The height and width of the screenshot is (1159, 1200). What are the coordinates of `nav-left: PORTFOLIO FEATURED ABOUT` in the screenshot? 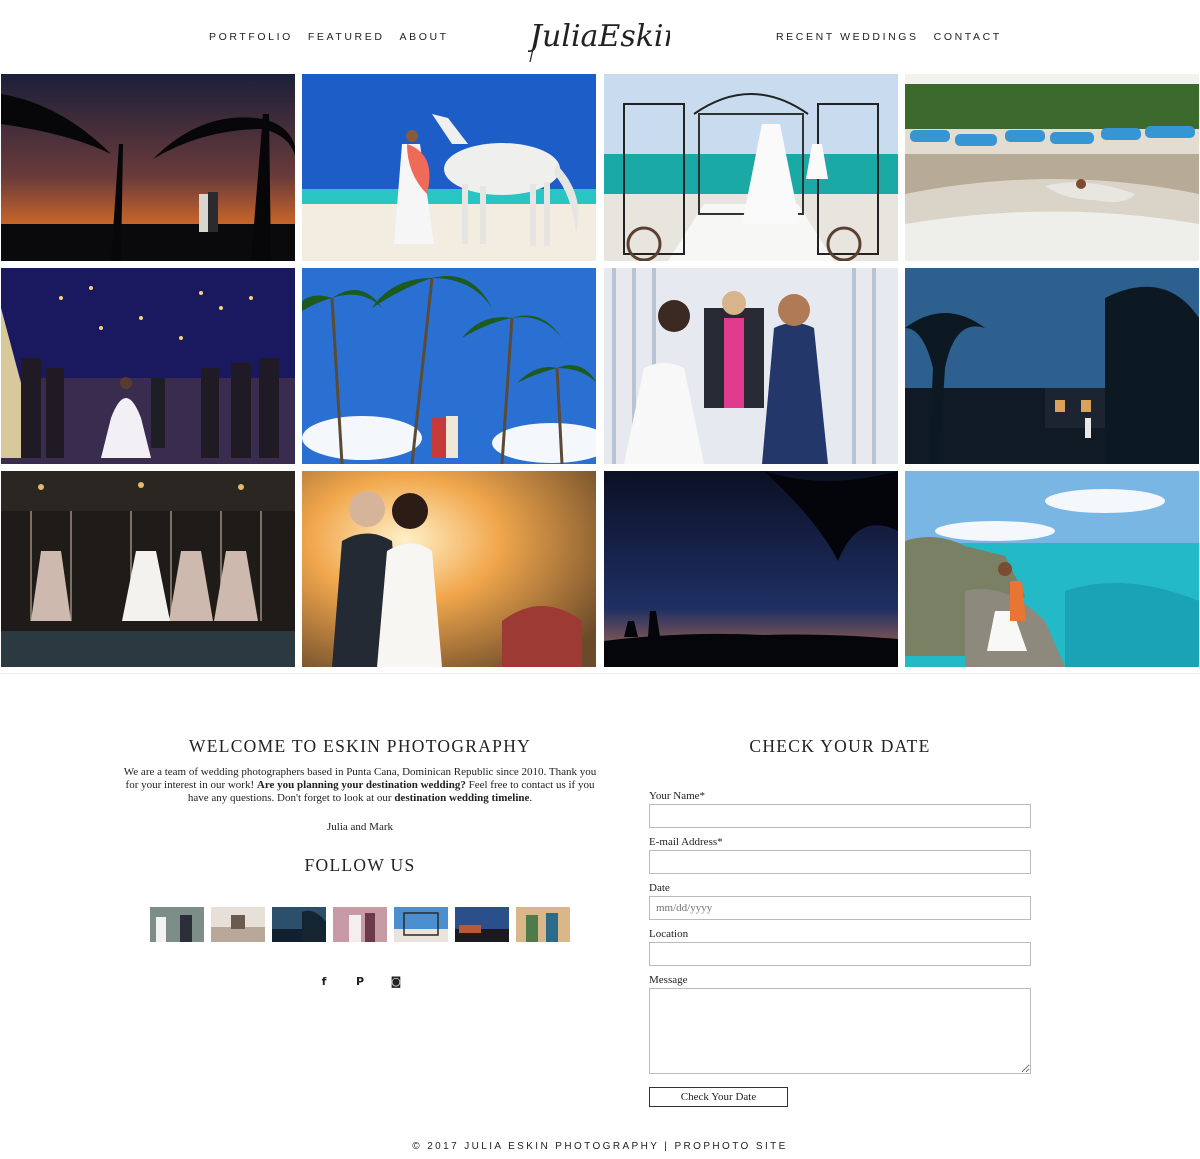 It's located at (336, 37).